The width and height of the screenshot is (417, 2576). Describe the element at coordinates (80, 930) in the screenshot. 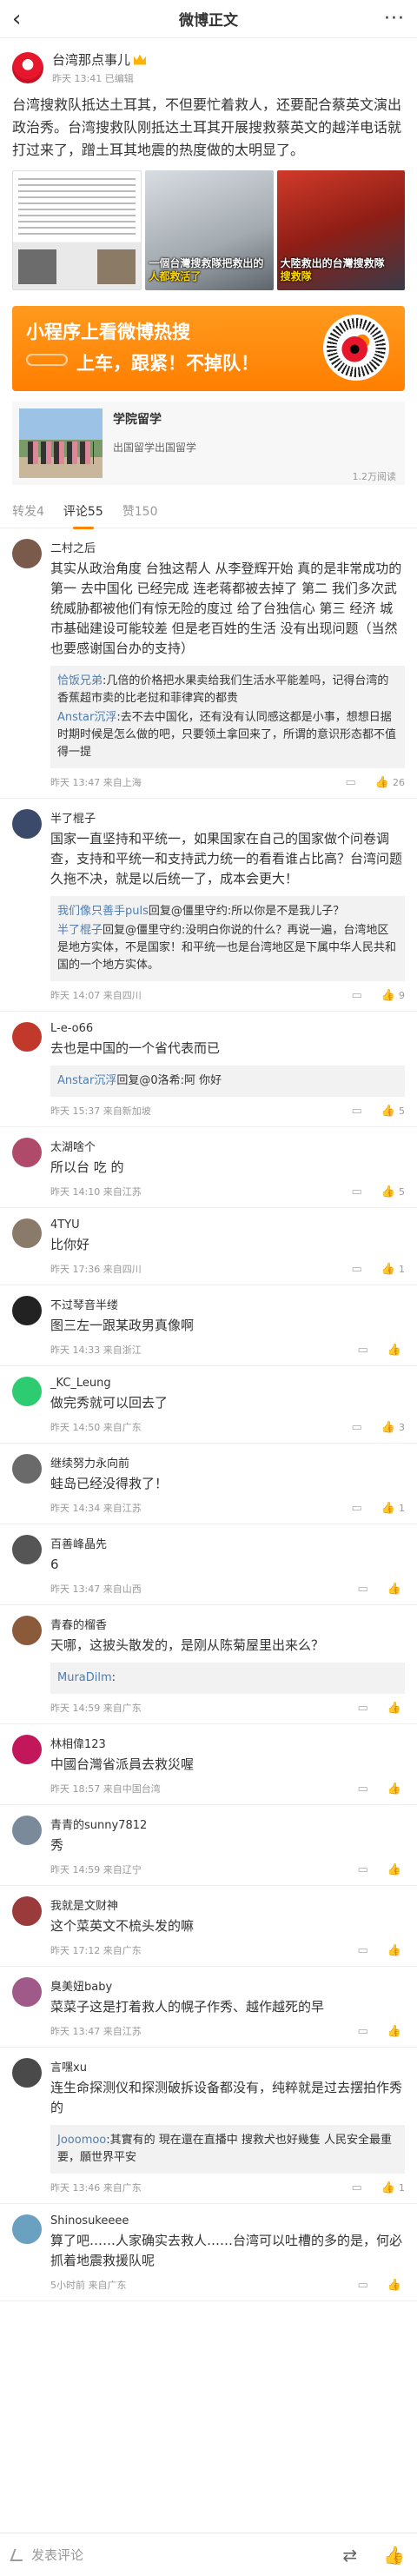

I see `reply-author: 半了棍子` at that location.